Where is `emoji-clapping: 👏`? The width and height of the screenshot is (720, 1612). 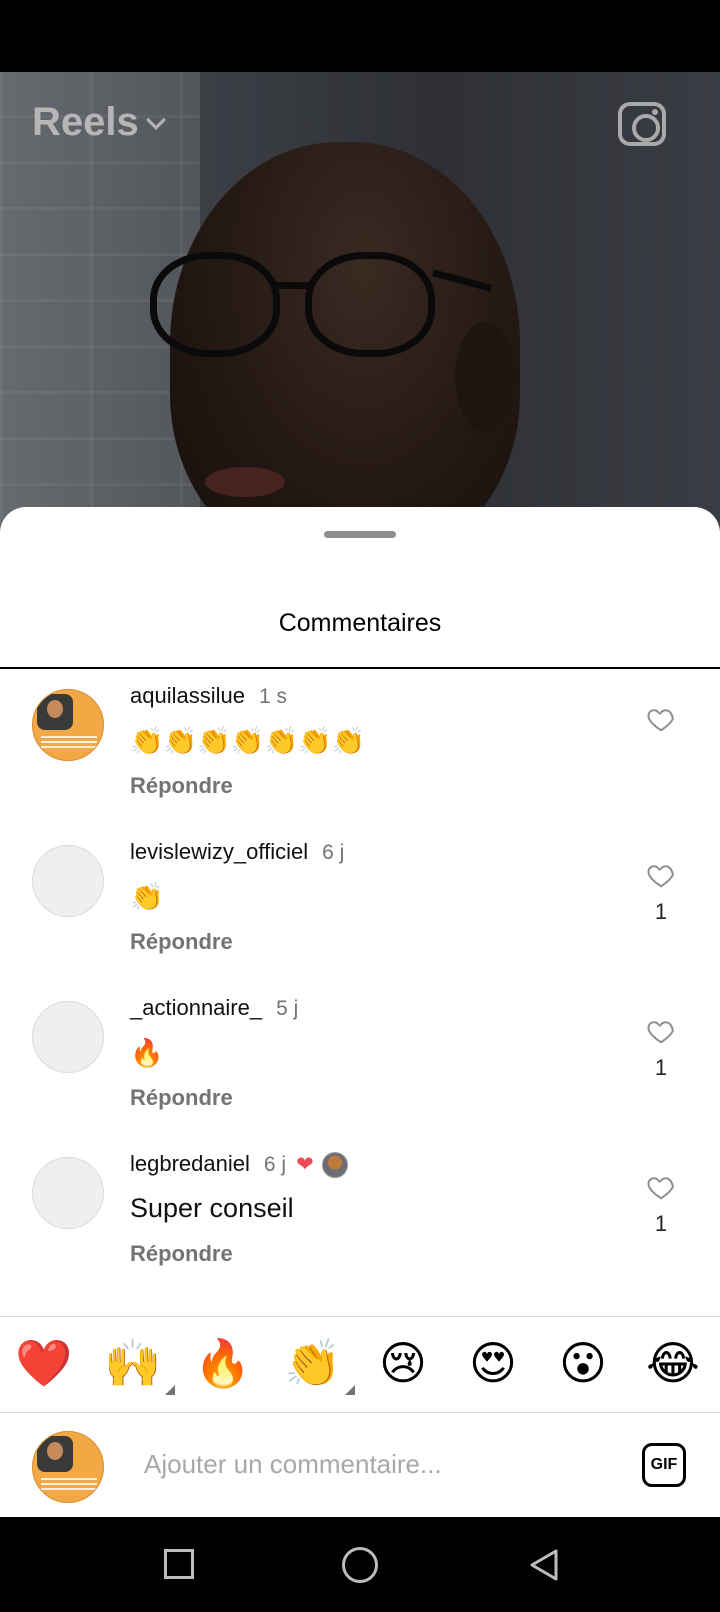 emoji-clapping: 👏 is located at coordinates (319, 1365).